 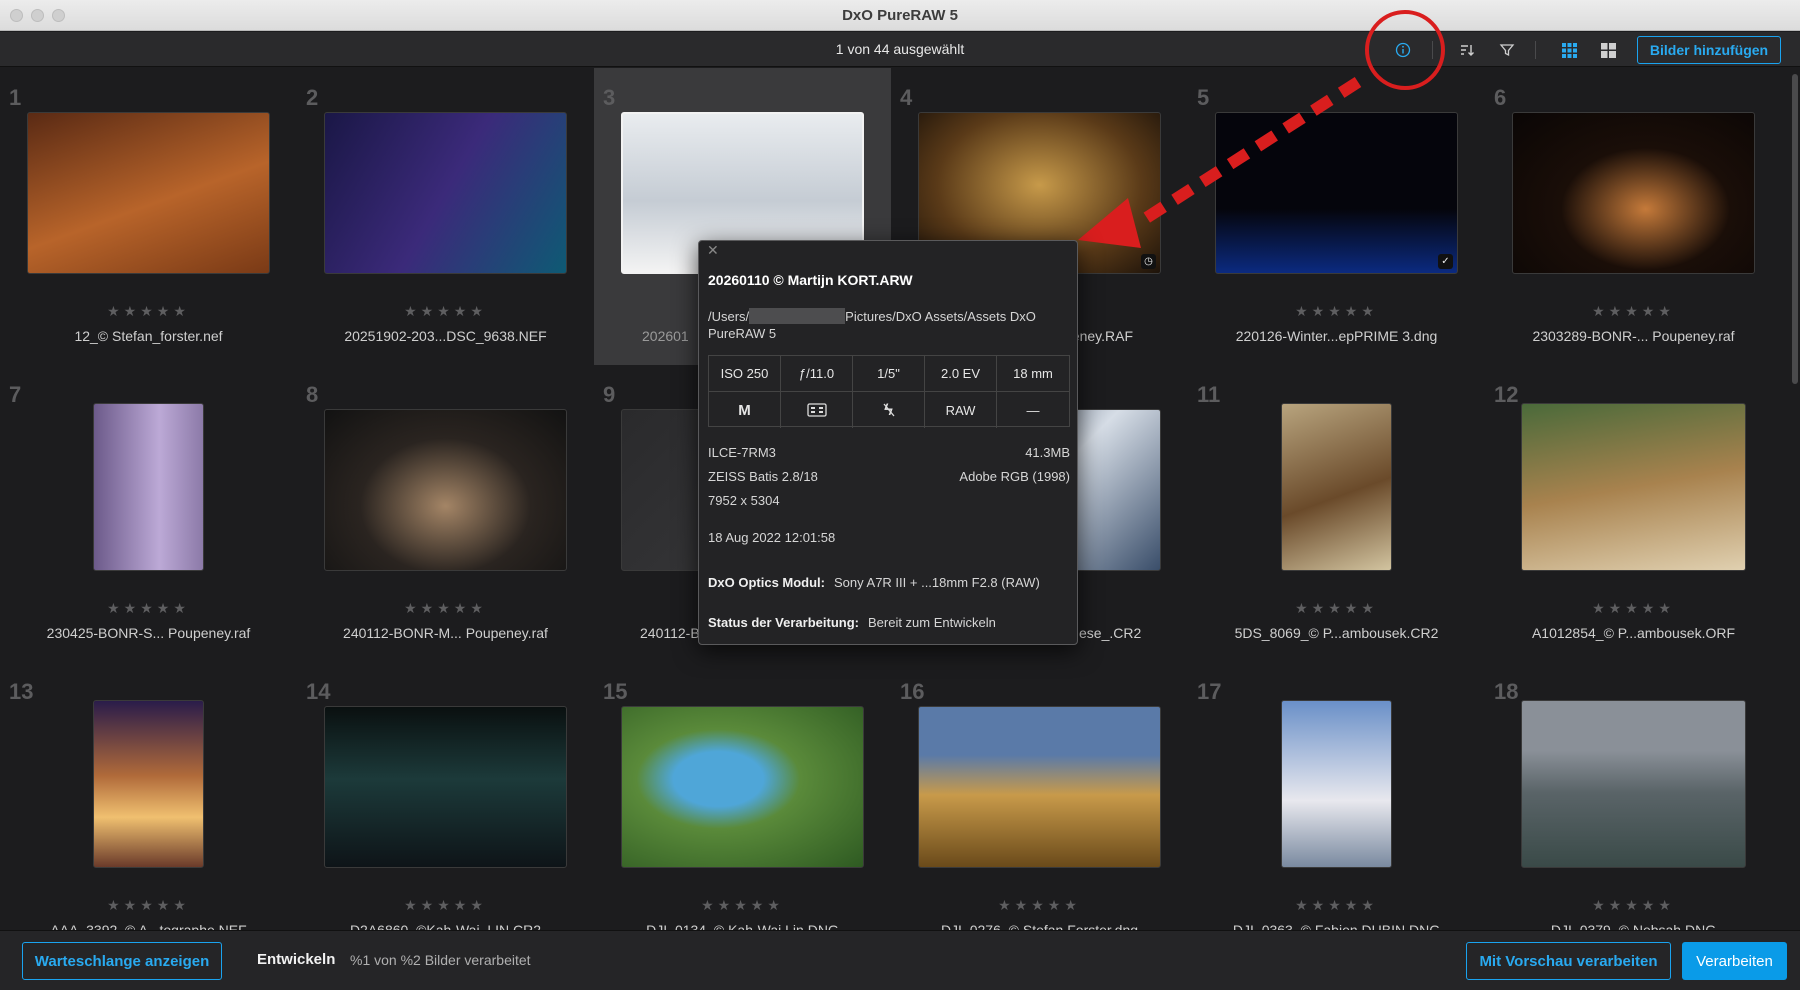 What do you see at coordinates (937, 582) in the screenshot?
I see `optics-value: Sony A7R III + ...18mm F2.8 (RAW)` at bounding box center [937, 582].